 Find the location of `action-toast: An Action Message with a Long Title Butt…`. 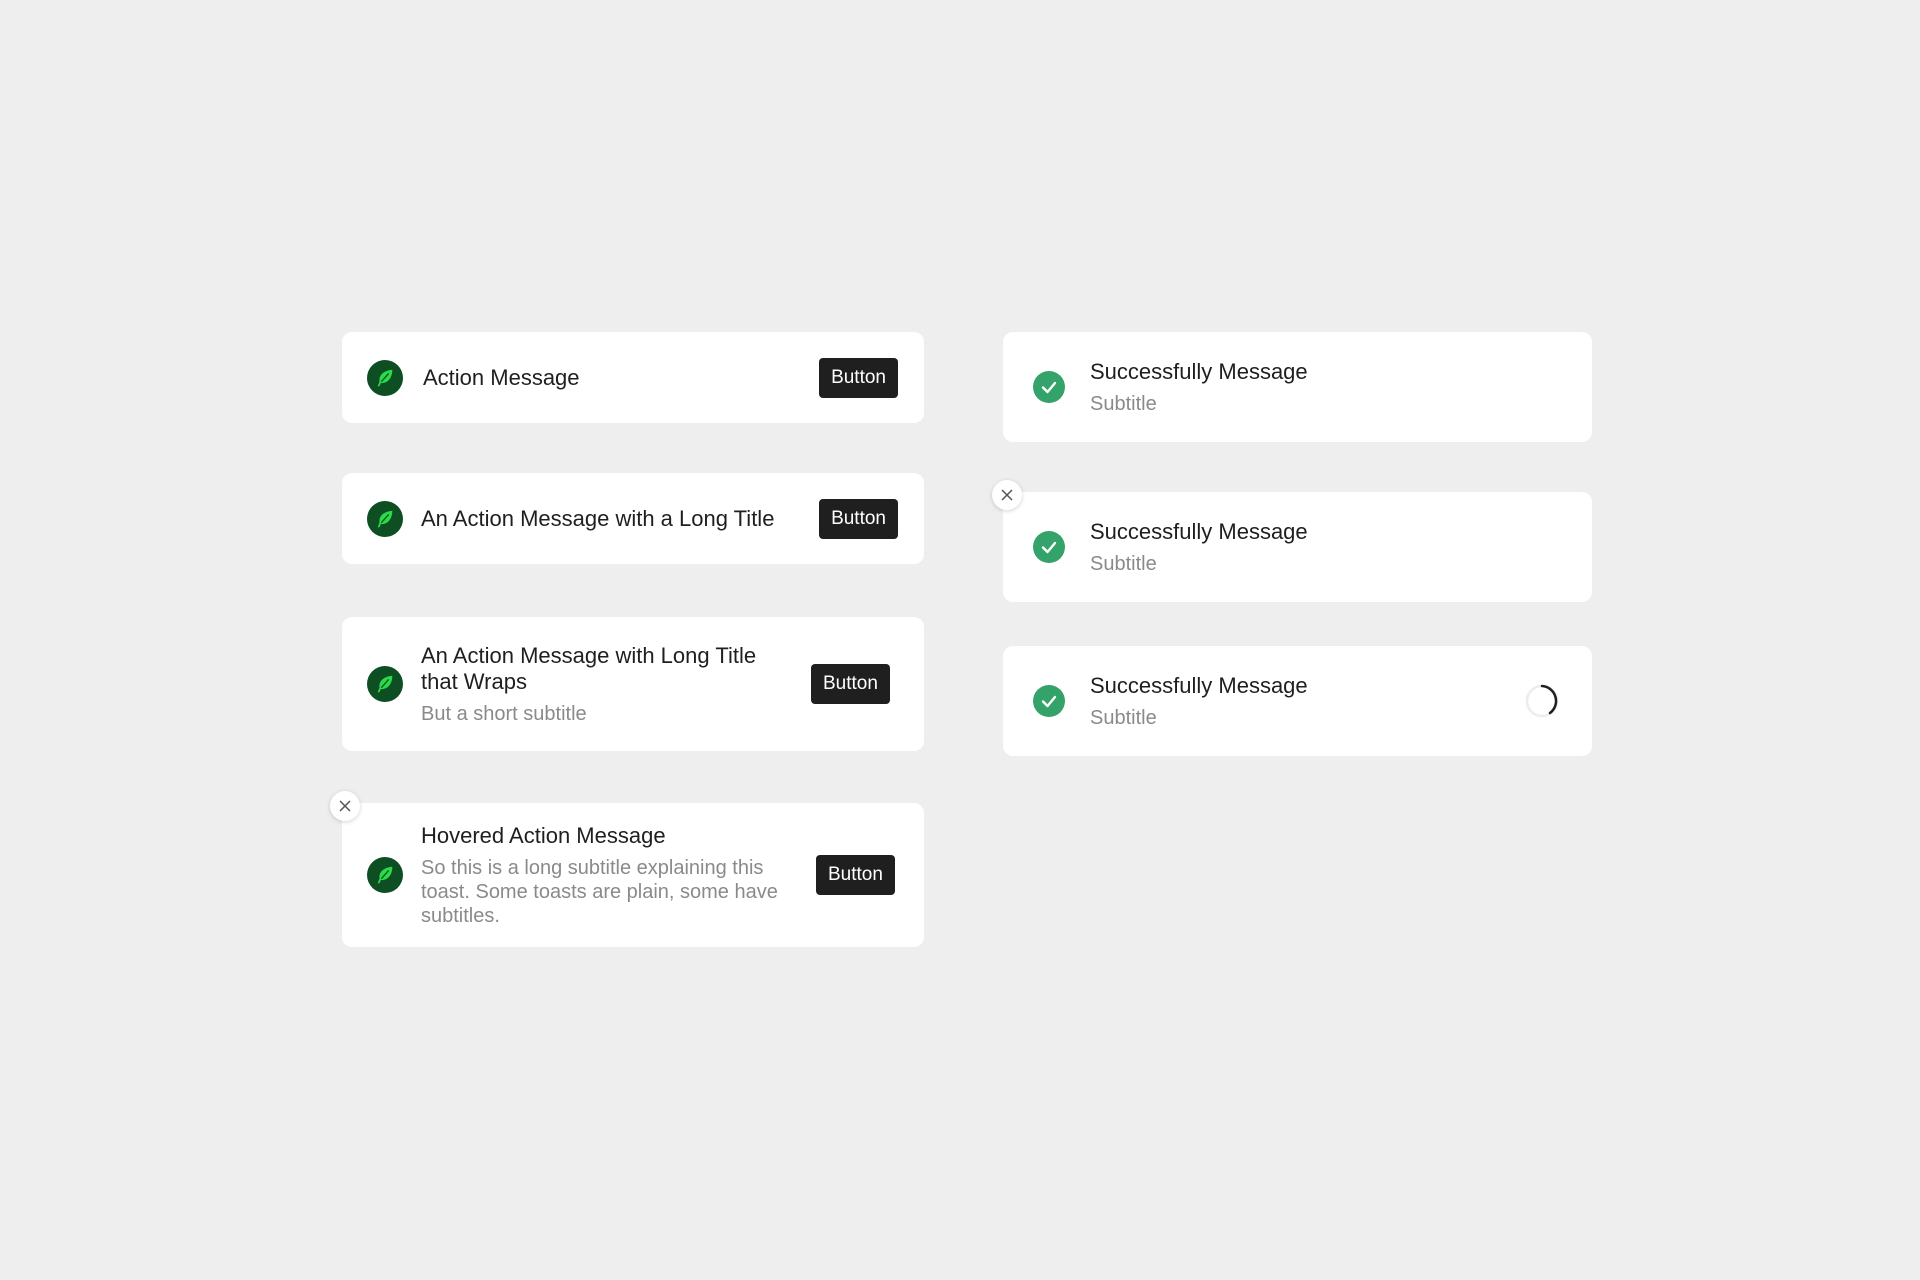

action-toast: An Action Message with a Long Title Butt… is located at coordinates (633, 518).